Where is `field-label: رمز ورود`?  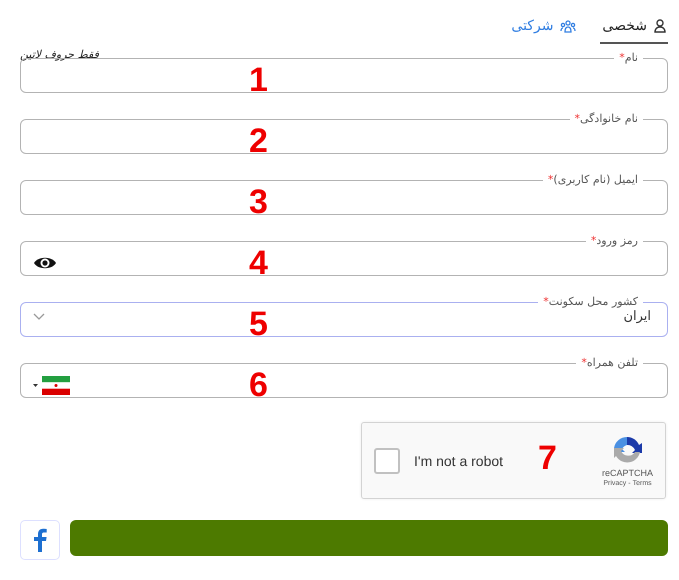
field-label: رمز ورود is located at coordinates (617, 240).